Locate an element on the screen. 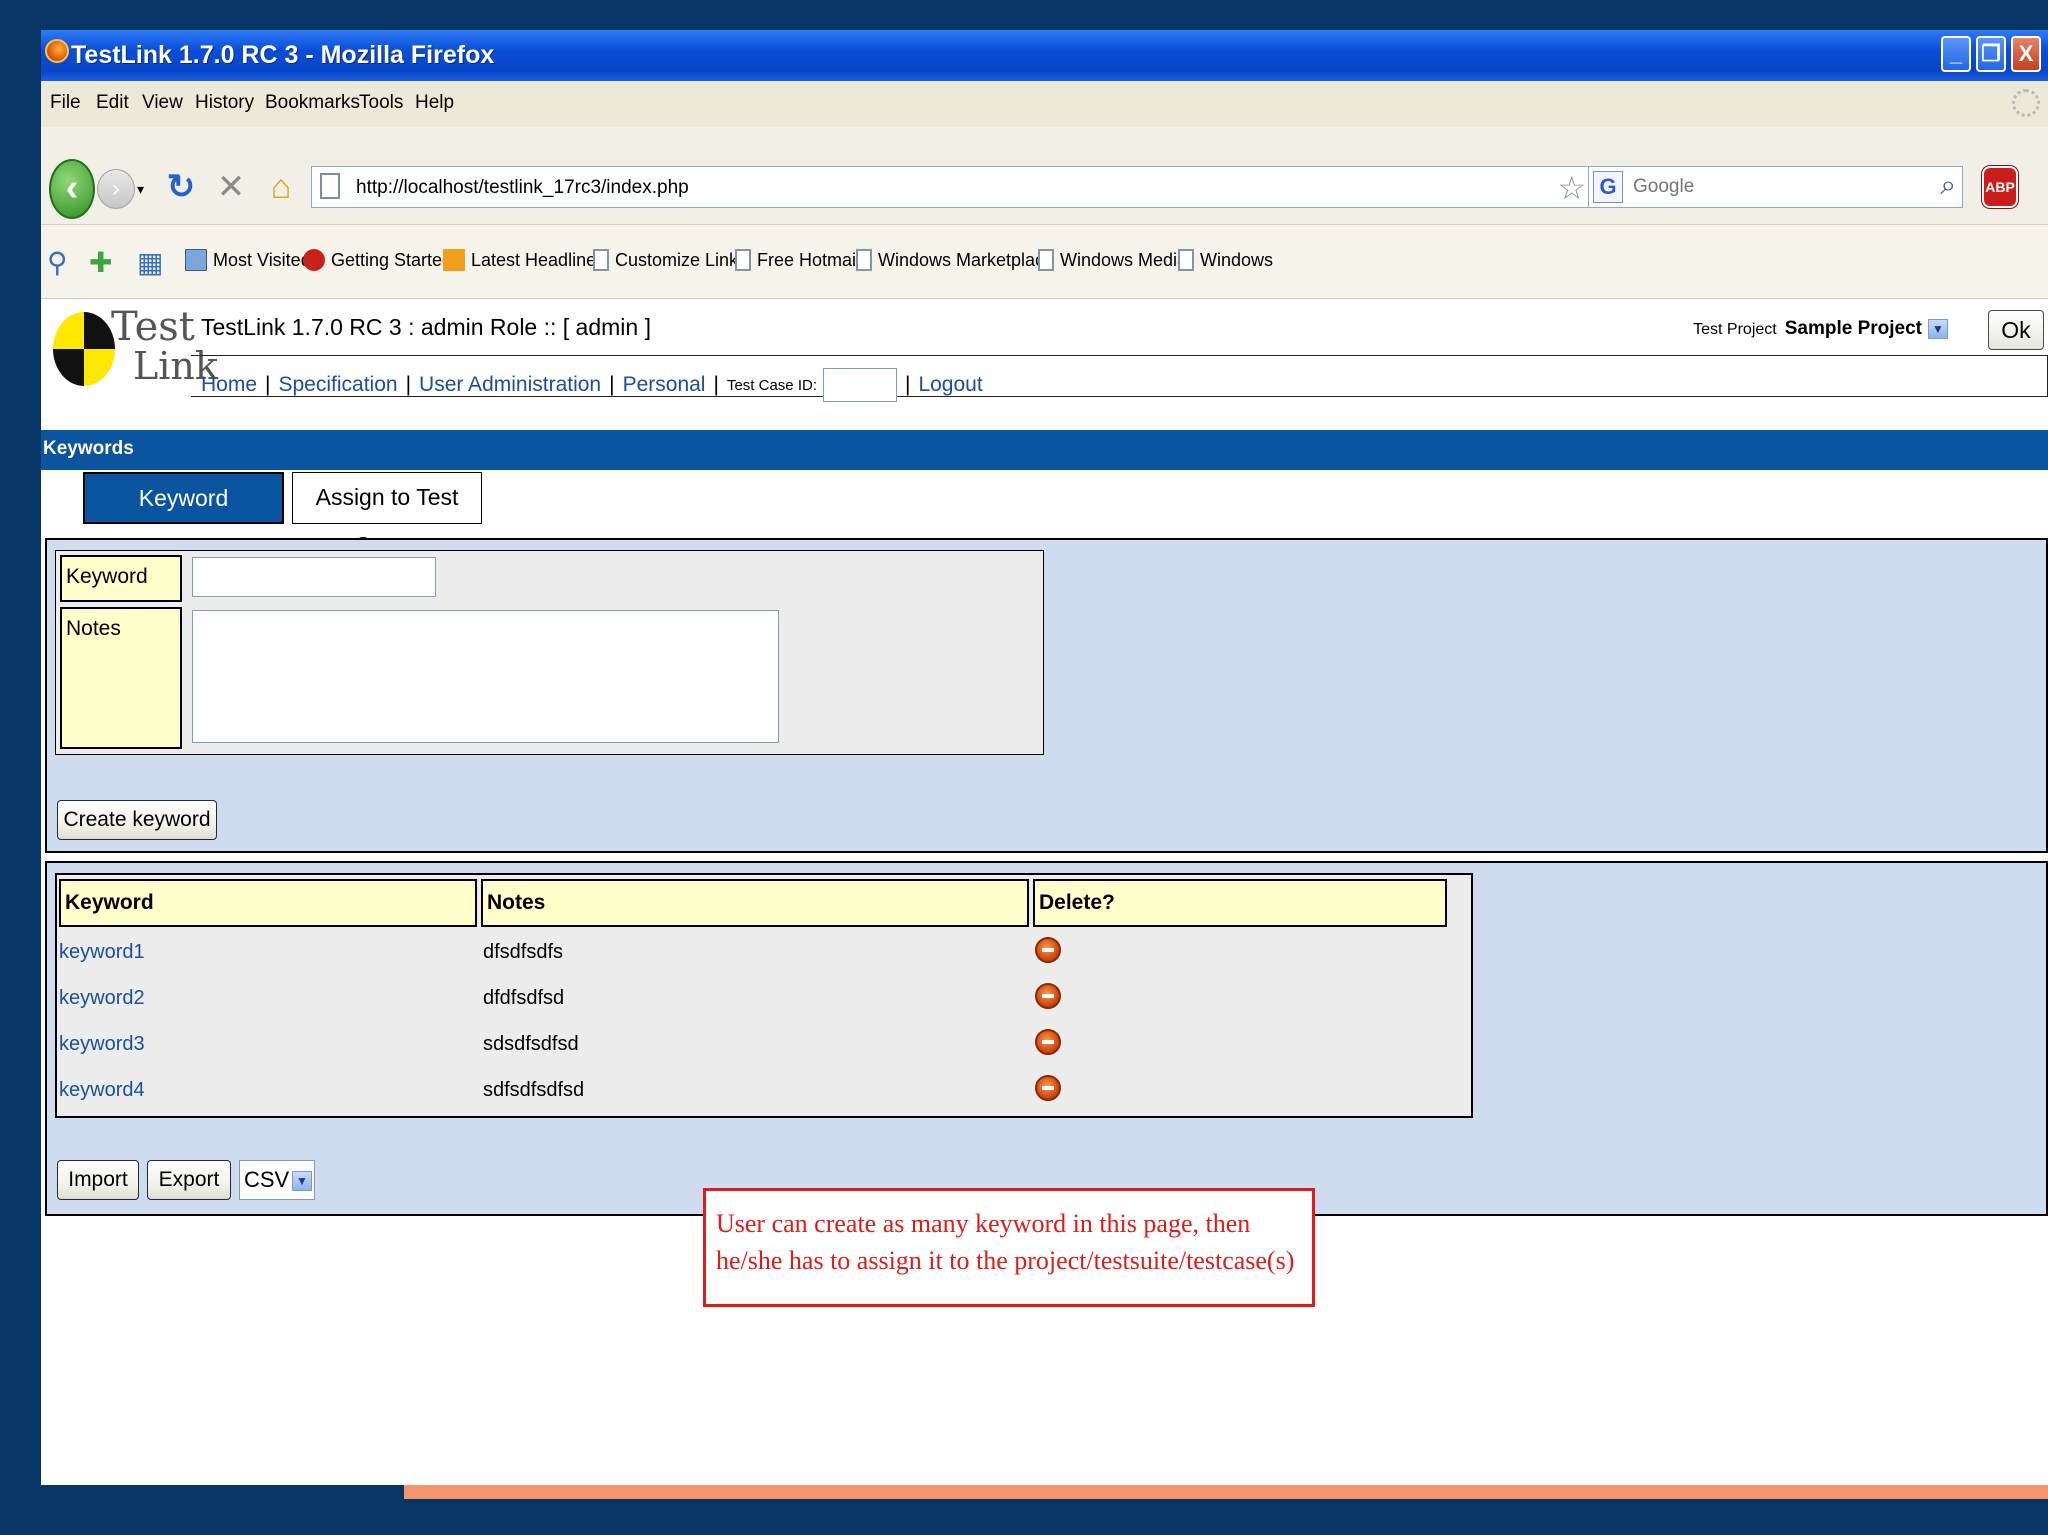 This screenshot has height=1535, width=2048. keyword-link: keyword2 is located at coordinates (102, 998).